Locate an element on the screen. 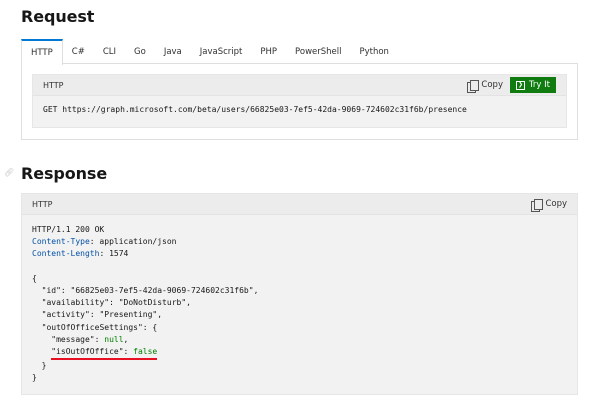  json-key: "activity" is located at coordinates (65, 315).